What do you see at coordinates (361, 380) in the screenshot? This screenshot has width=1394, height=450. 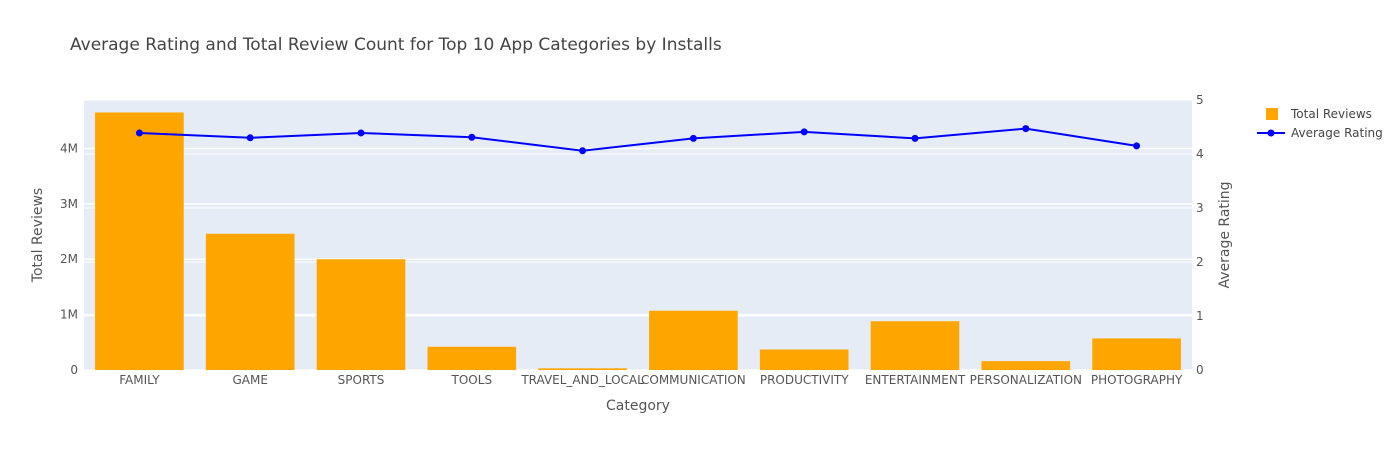 I see `x-tick-label: SPORTS` at bounding box center [361, 380].